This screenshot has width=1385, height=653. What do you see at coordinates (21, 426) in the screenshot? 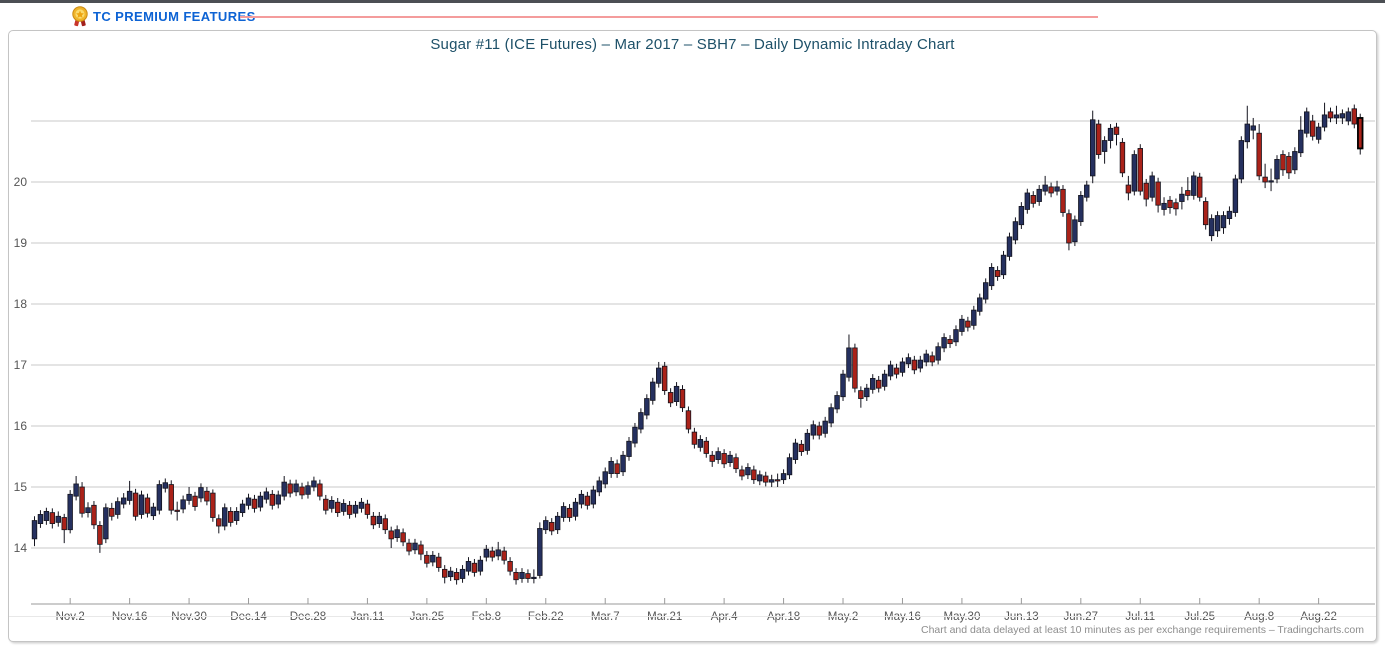
I see `y-tick-label: 16` at bounding box center [21, 426].